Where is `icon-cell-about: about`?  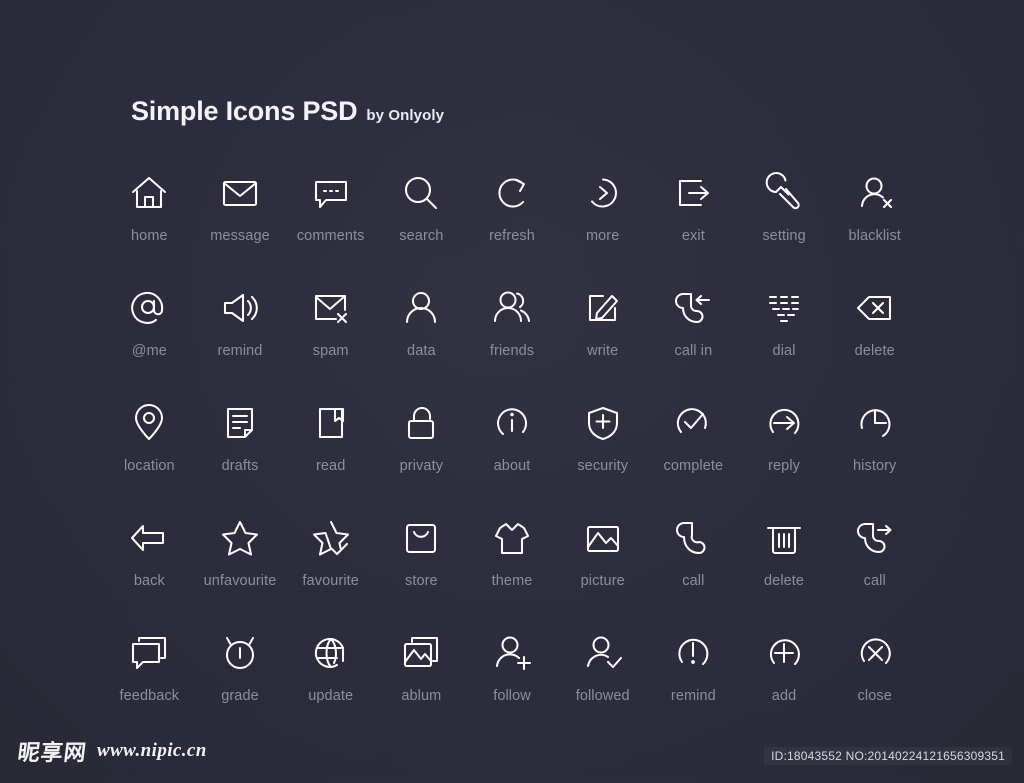 icon-cell-about: about is located at coordinates (512, 455).